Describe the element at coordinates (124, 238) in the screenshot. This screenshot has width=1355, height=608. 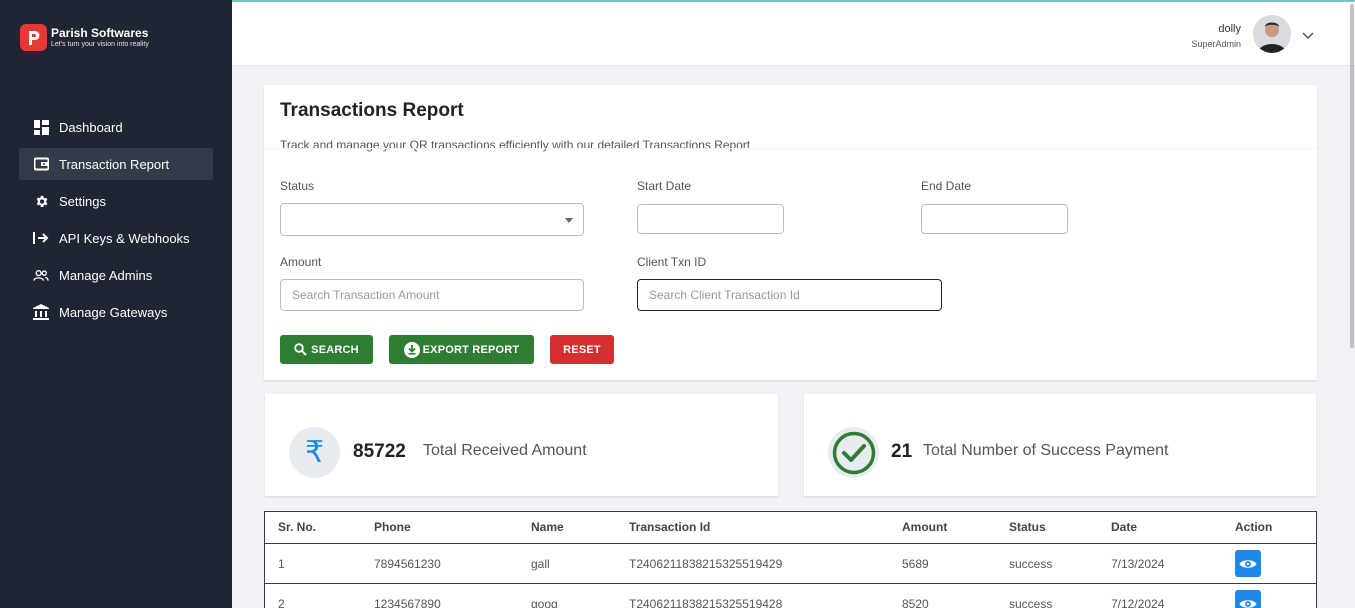
I see `sidebar-item-label: API Keys & Webhooks` at that location.